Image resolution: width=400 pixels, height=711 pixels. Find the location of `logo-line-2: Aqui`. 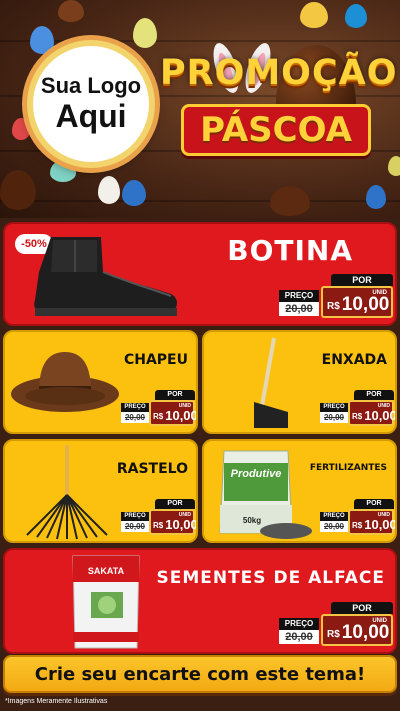

logo-line-2: Aqui is located at coordinates (91, 116).